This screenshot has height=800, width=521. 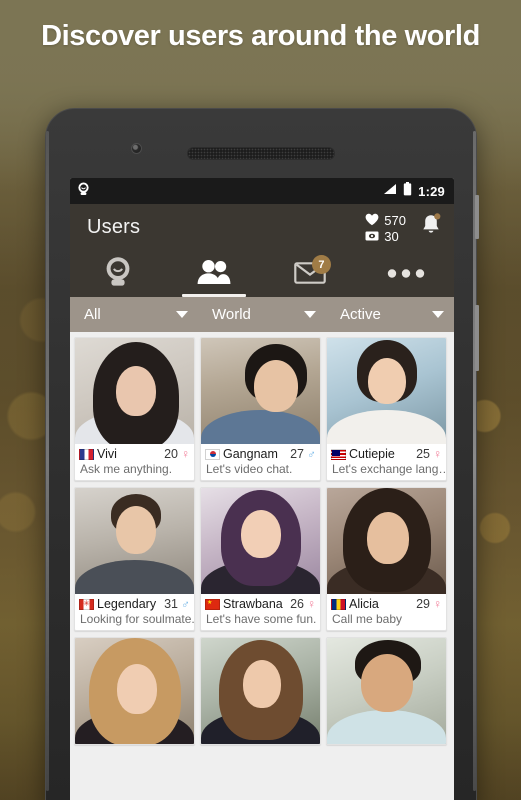 I want to click on volume-button, so click(x=477, y=217).